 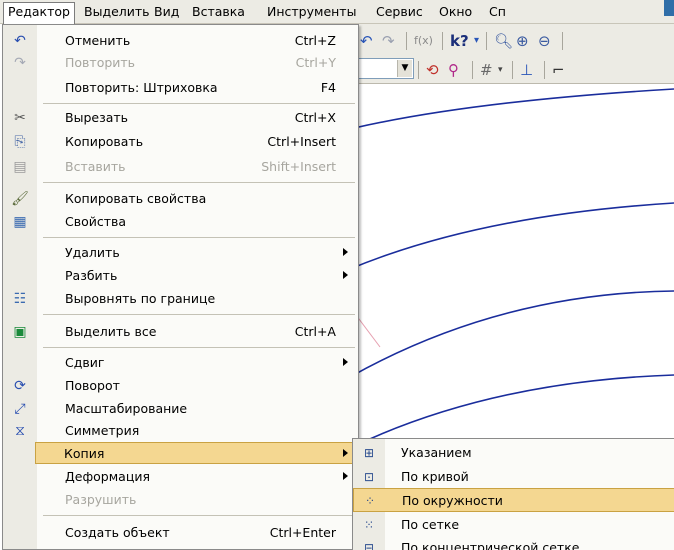 I want to click on menu-item-explode: Разрушить, so click(x=180, y=500).